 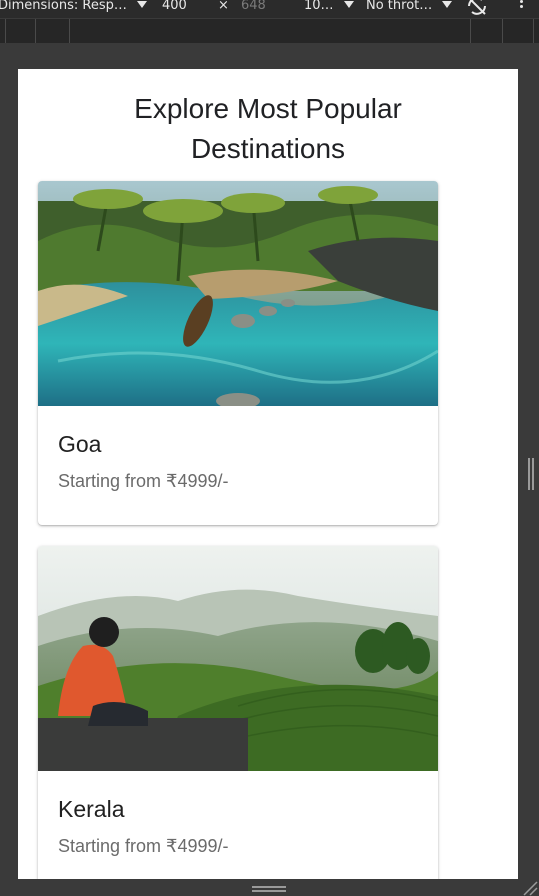 What do you see at coordinates (531, 474) in the screenshot?
I see `right-resize-handle` at bounding box center [531, 474].